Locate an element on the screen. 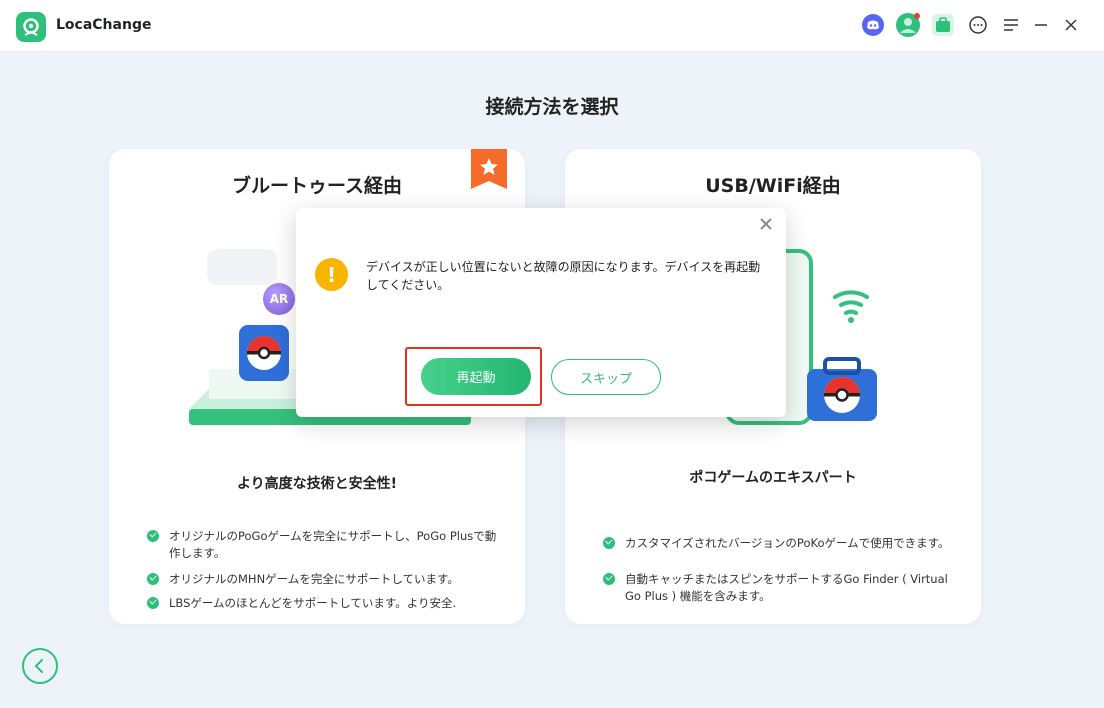  card-subtitle: より高度な技術と安全性! is located at coordinates (317, 484).